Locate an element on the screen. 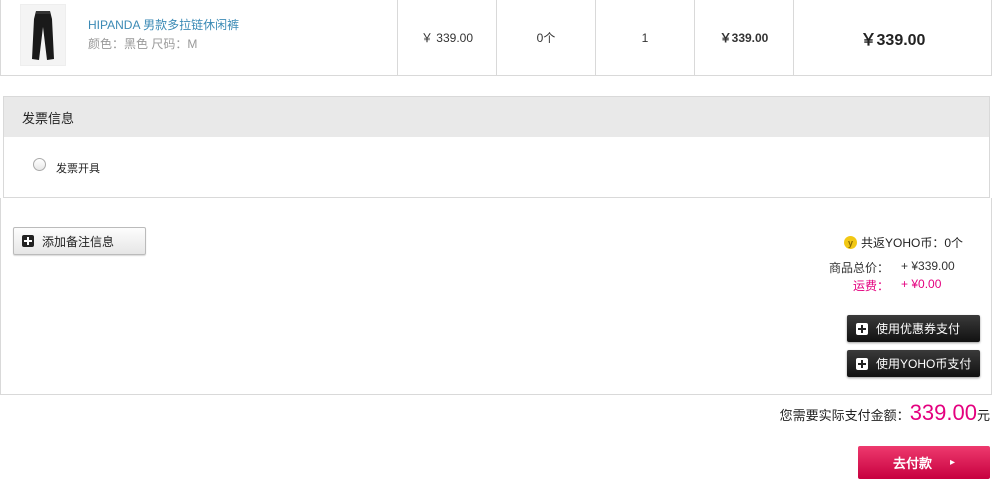  item-total-value: ￥339.00 is located at coordinates (893, 40).